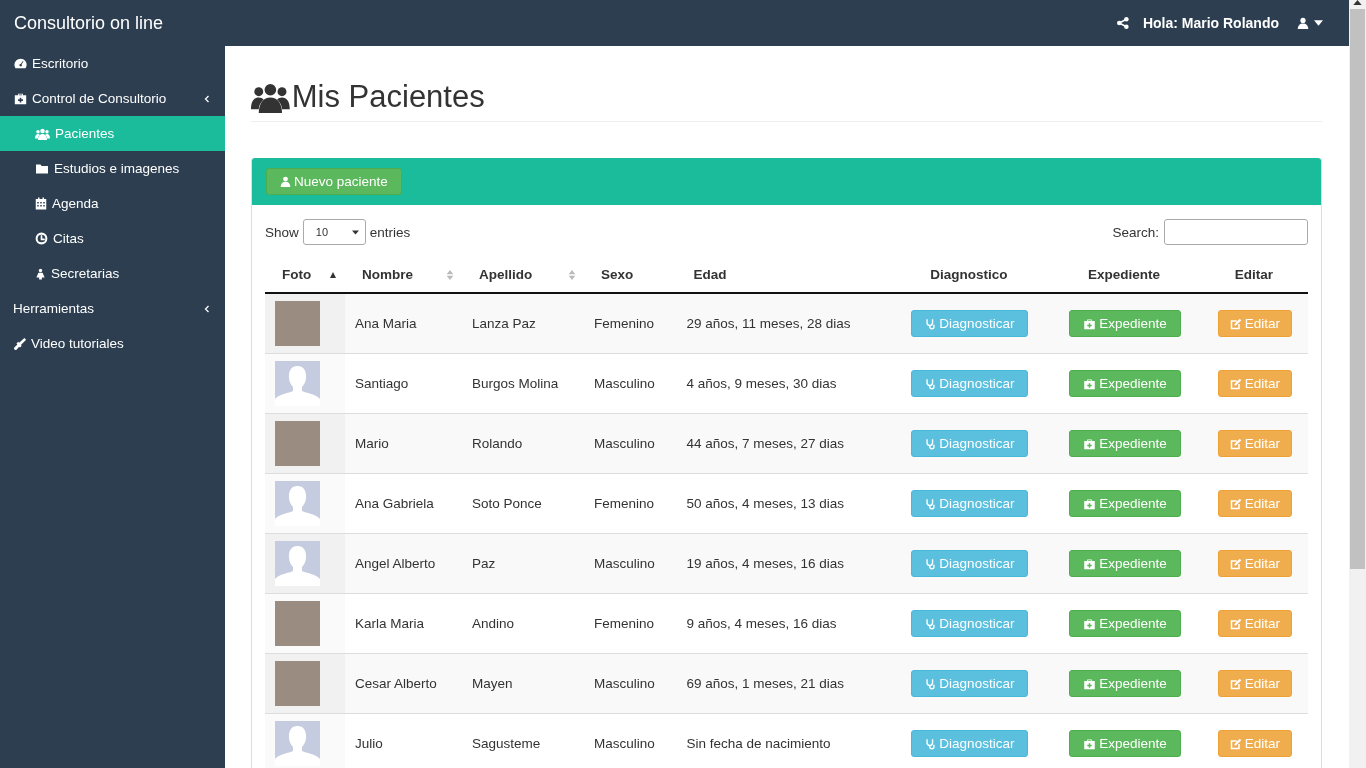  Describe the element at coordinates (112, 98) in the screenshot. I see `sidebar-item: Control de Consultorio` at that location.